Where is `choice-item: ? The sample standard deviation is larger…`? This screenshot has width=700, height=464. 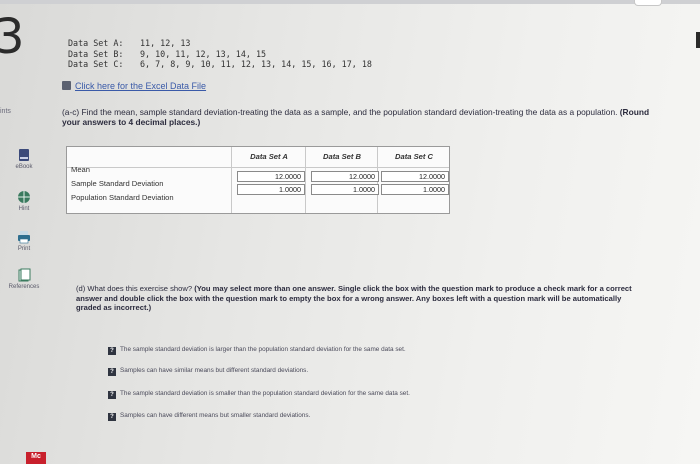 choice-item: ? The sample standard deviation is larger… is located at coordinates (257, 350).